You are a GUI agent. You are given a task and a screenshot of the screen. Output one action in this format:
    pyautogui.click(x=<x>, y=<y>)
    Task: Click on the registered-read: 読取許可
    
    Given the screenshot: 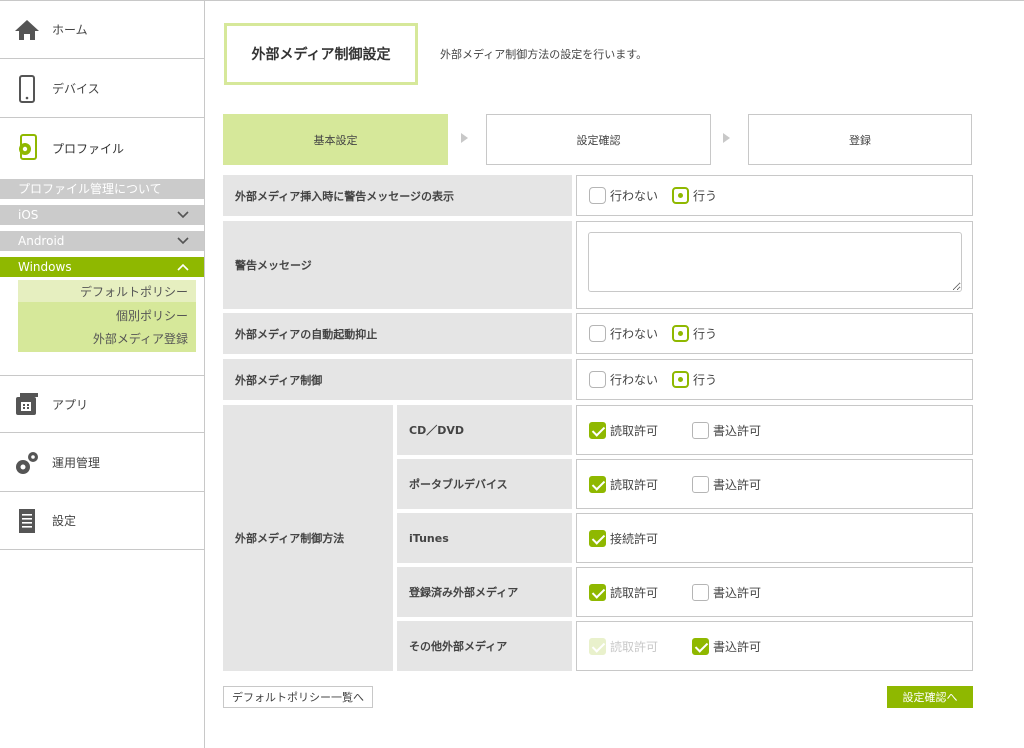 What is the action you would take?
    pyautogui.click(x=624, y=592)
    